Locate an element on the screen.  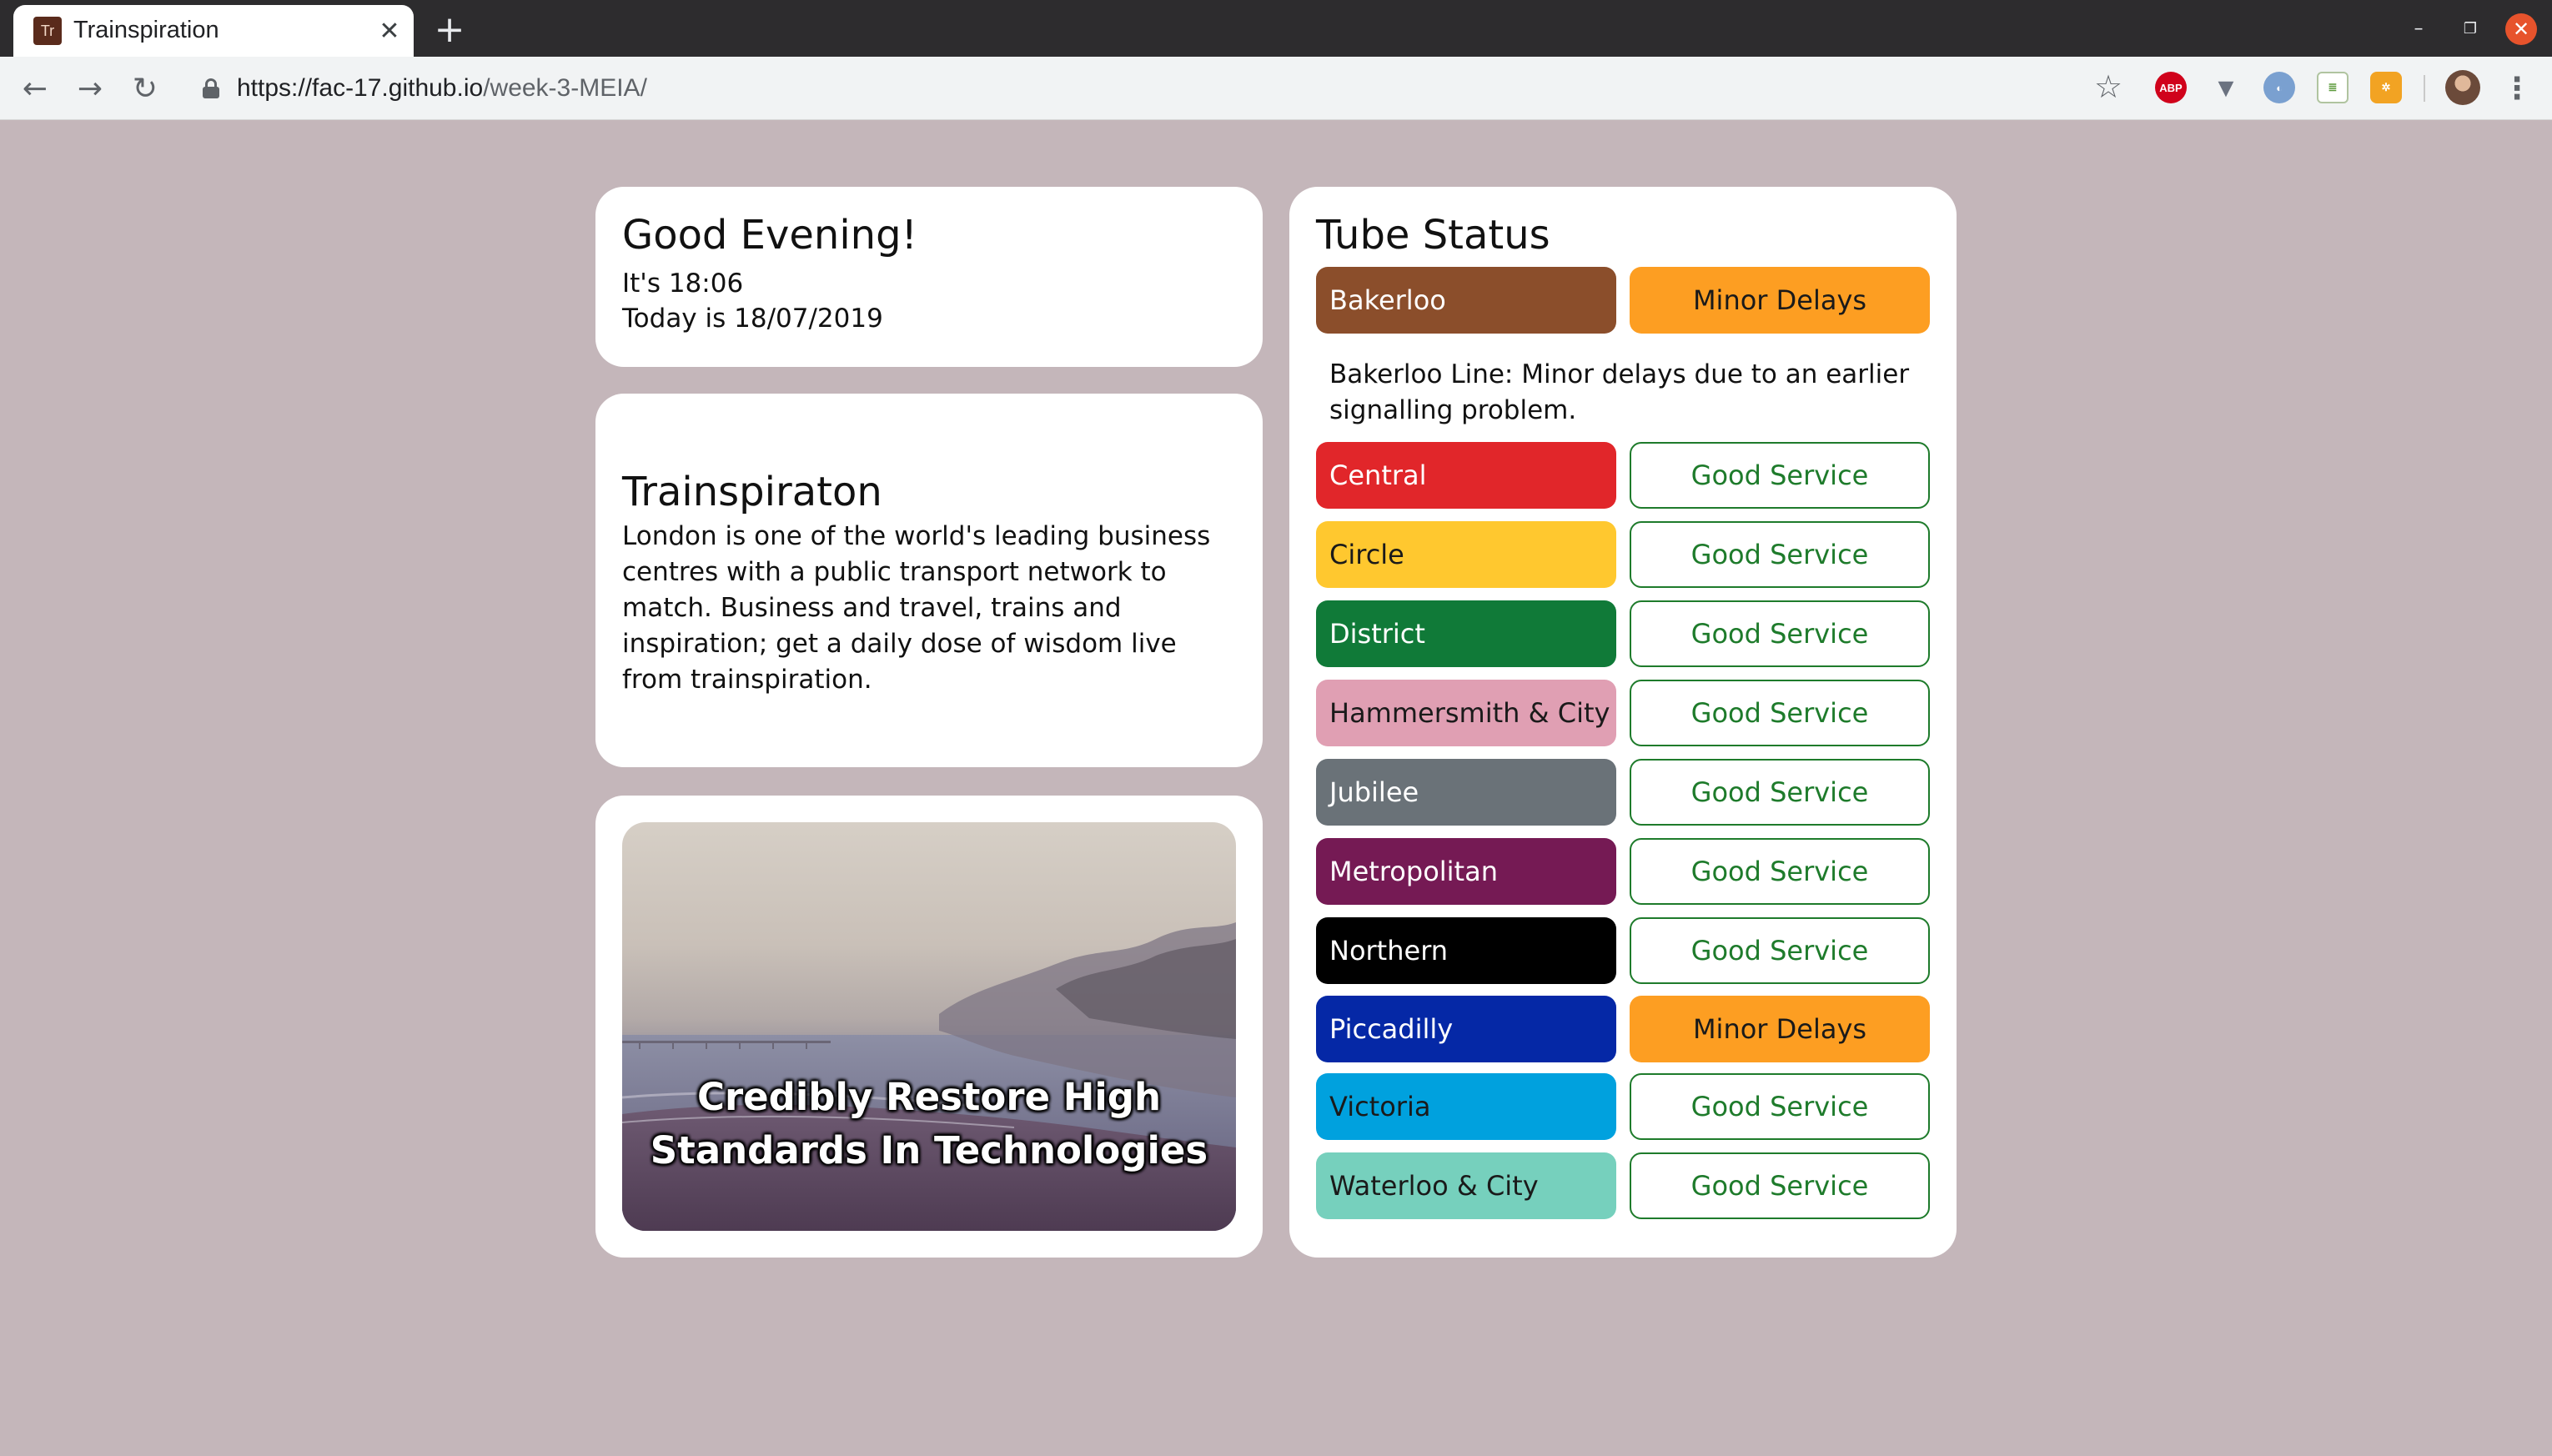
forward-arrow-icon: → is located at coordinates (90, 88).